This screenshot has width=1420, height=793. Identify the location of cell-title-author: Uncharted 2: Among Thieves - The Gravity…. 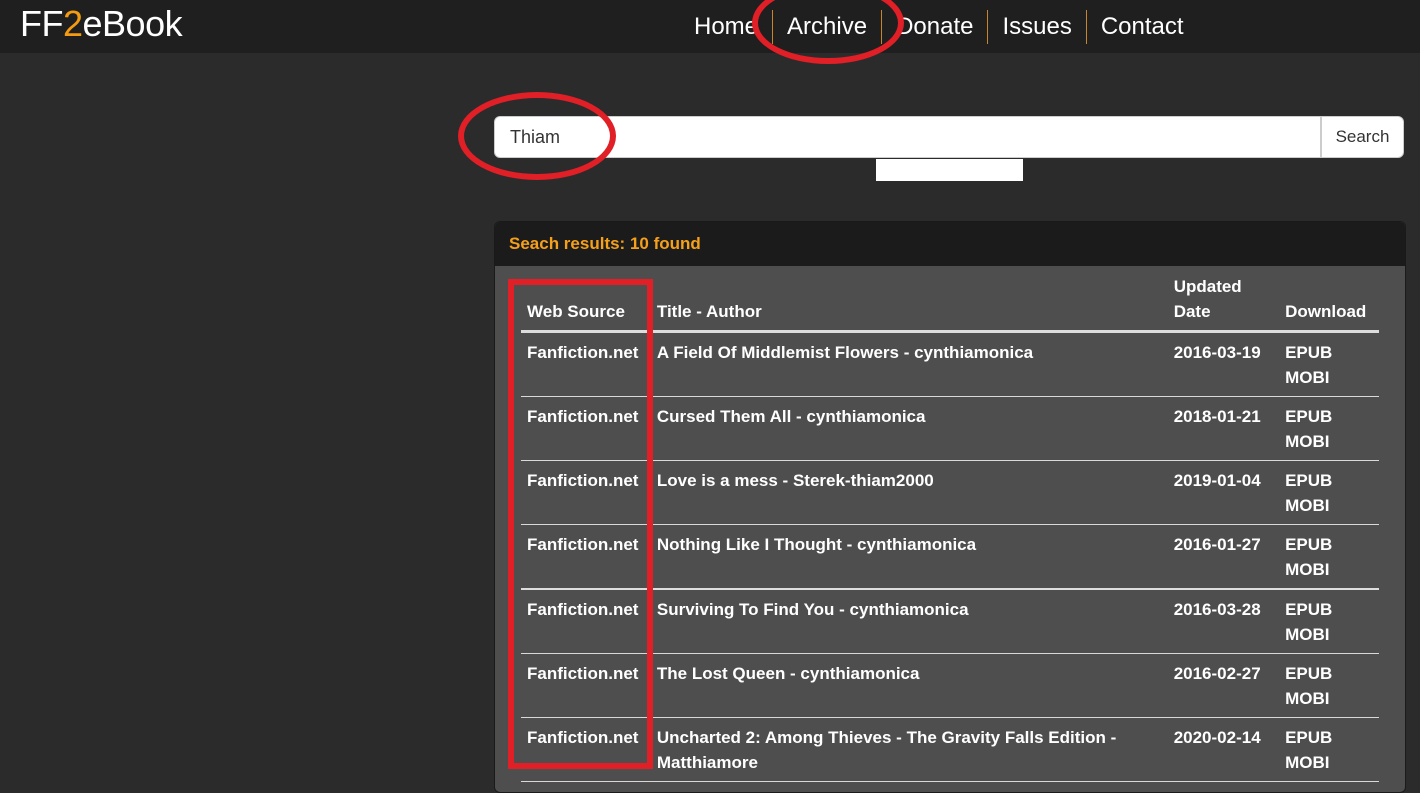
(909, 749).